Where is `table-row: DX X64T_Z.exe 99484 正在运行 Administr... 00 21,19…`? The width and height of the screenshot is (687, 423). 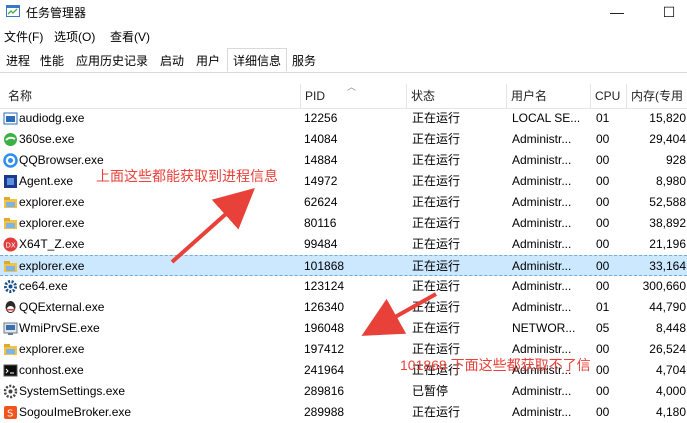
table-row: DX X64T_Z.exe 99484 正在运行 Administr... 00 21,19… is located at coordinates (343, 244).